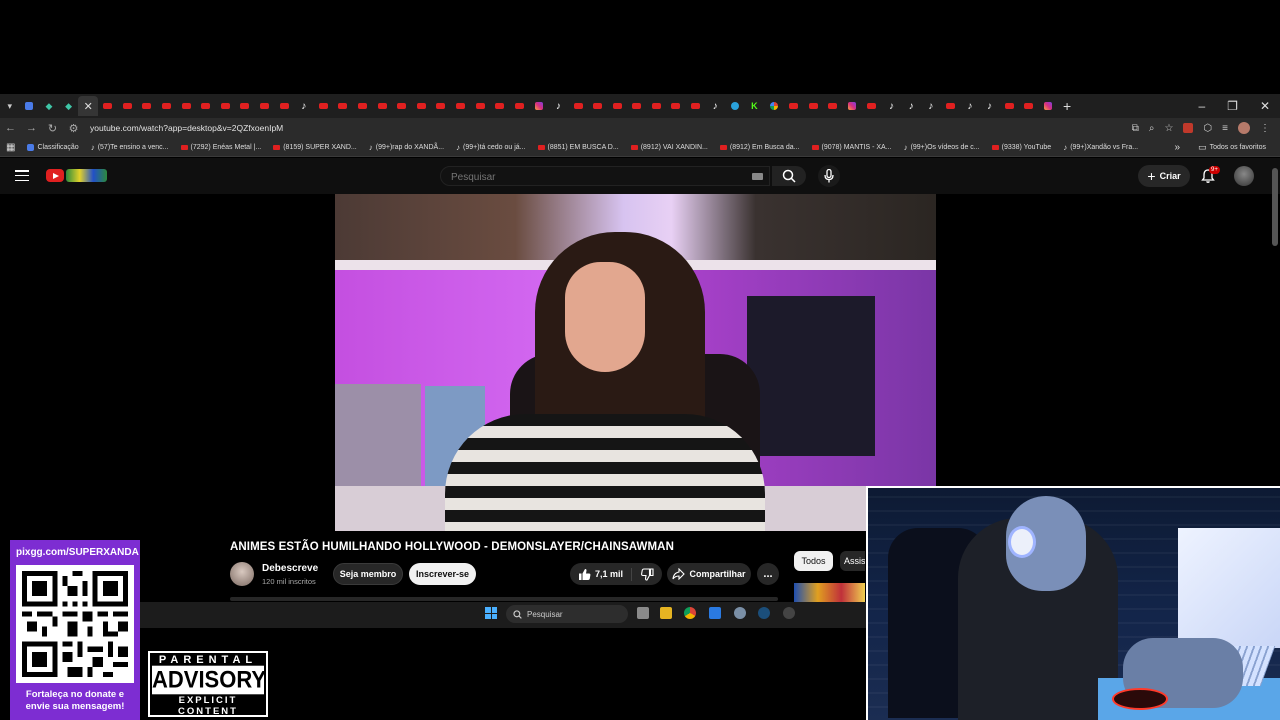  I want to click on description-box, so click(504, 599).